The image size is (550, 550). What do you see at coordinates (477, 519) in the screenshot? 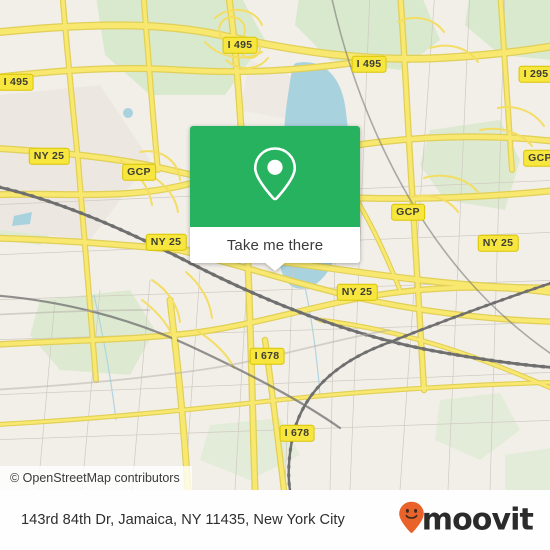
I see `moovit-wordmark: moovit` at bounding box center [477, 519].